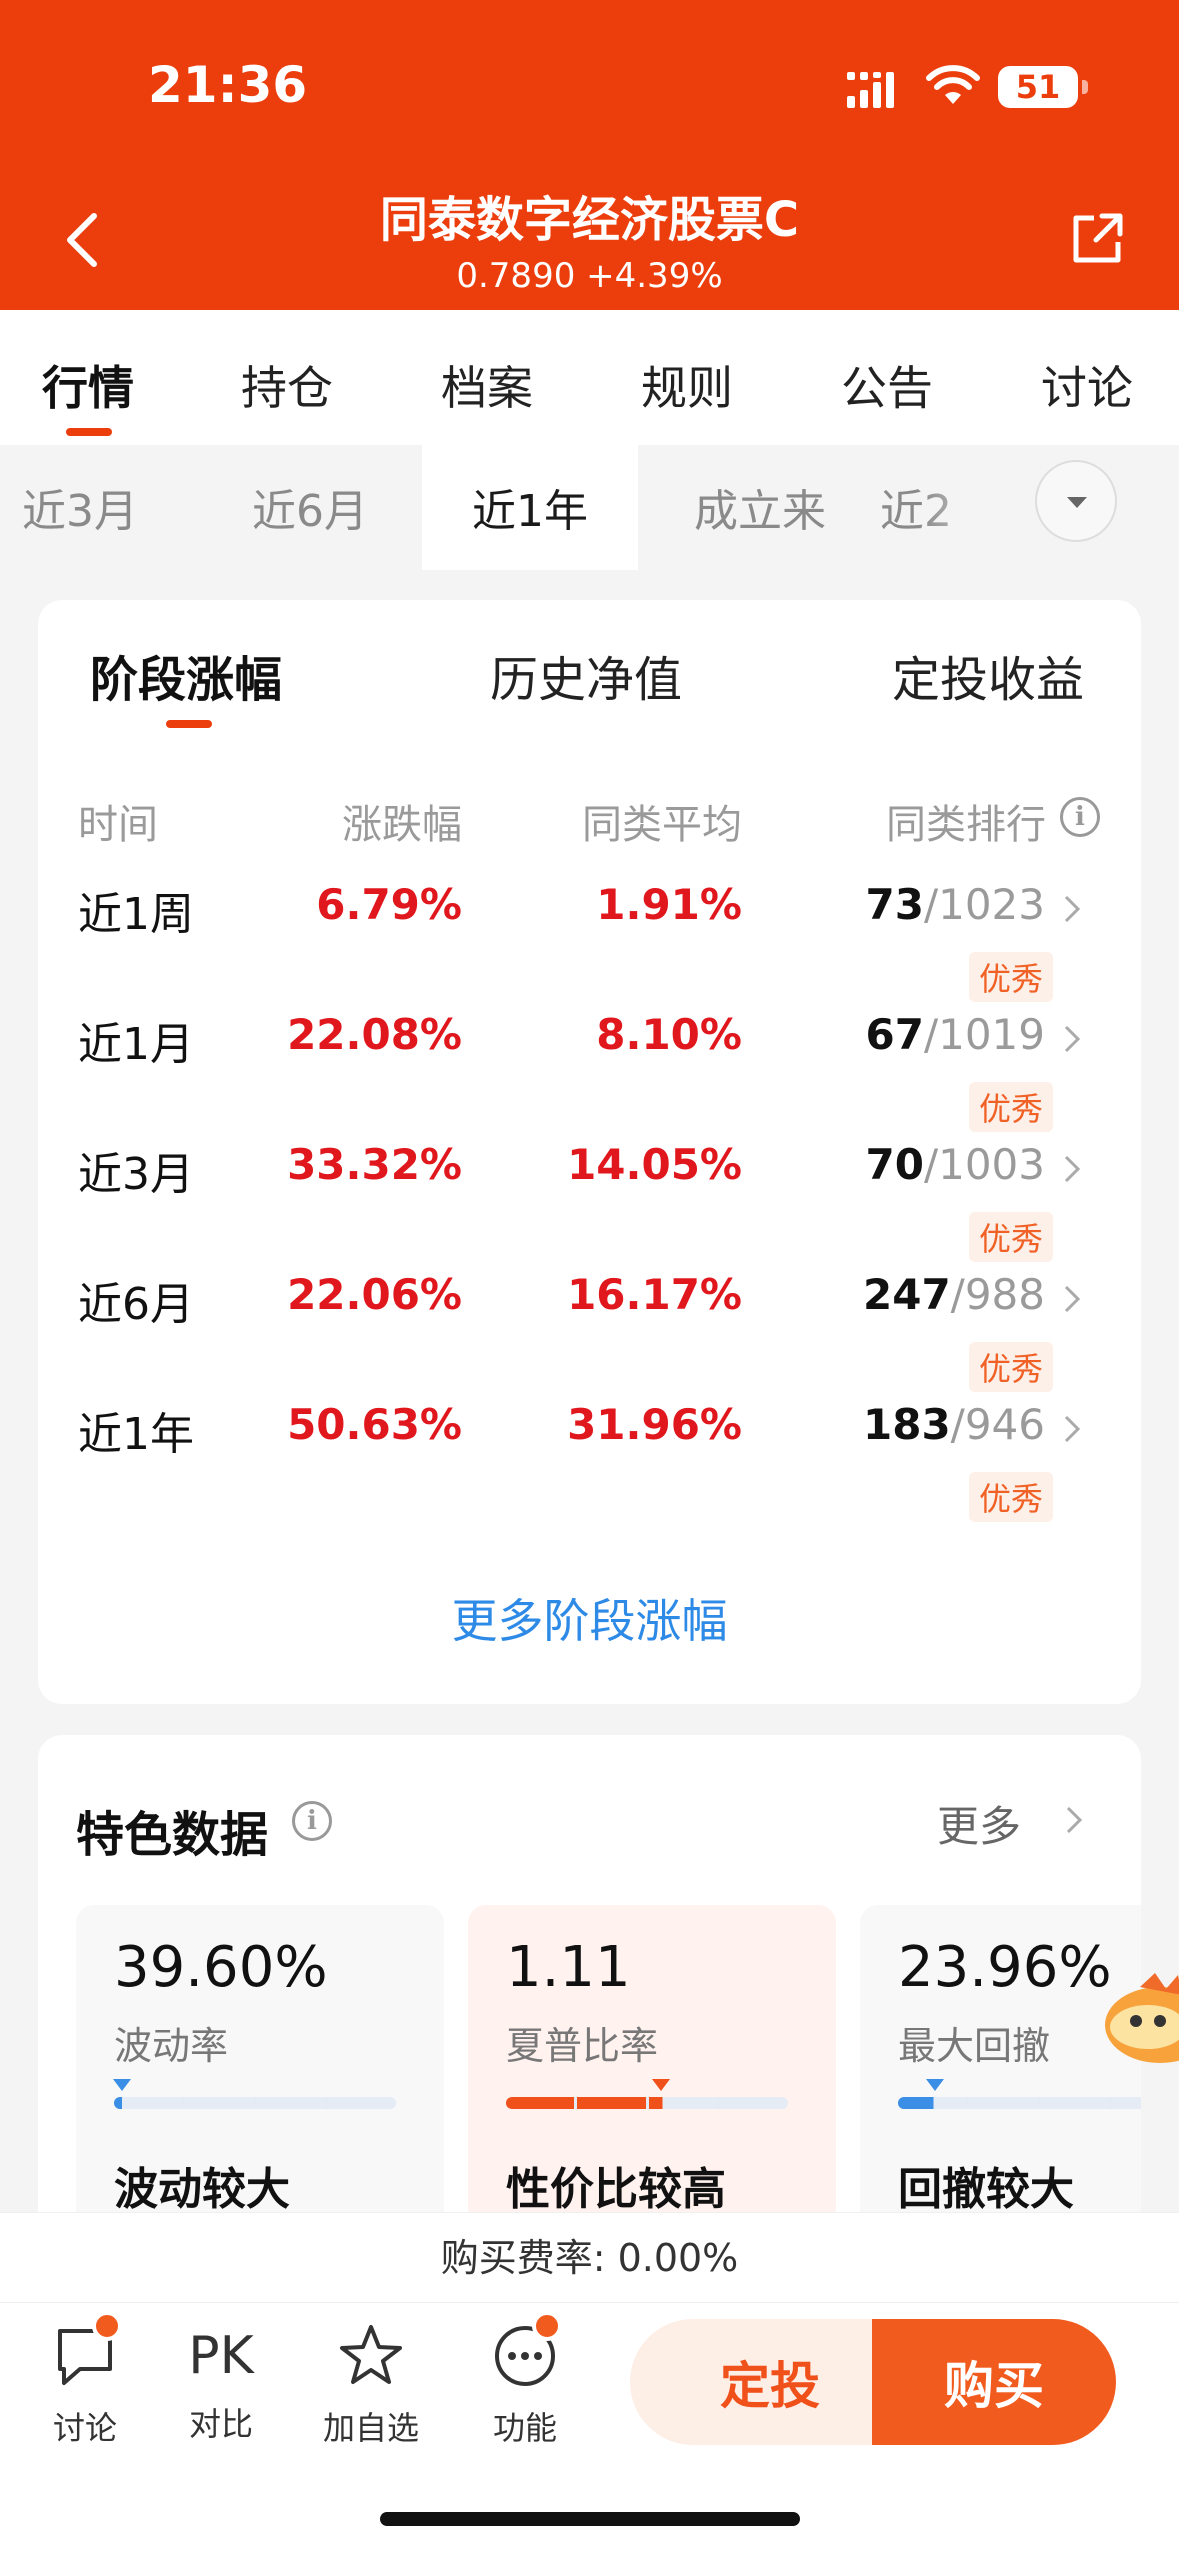 The width and height of the screenshot is (1179, 2556). Describe the element at coordinates (1076, 501) in the screenshot. I see `period-dropdown-button` at that location.